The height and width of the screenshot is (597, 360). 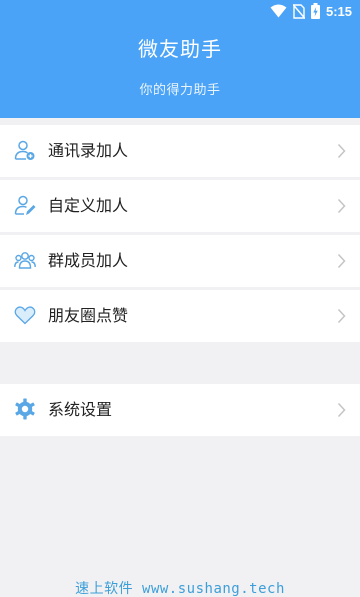 I want to click on status-icons: 5:15, so click(x=311, y=11).